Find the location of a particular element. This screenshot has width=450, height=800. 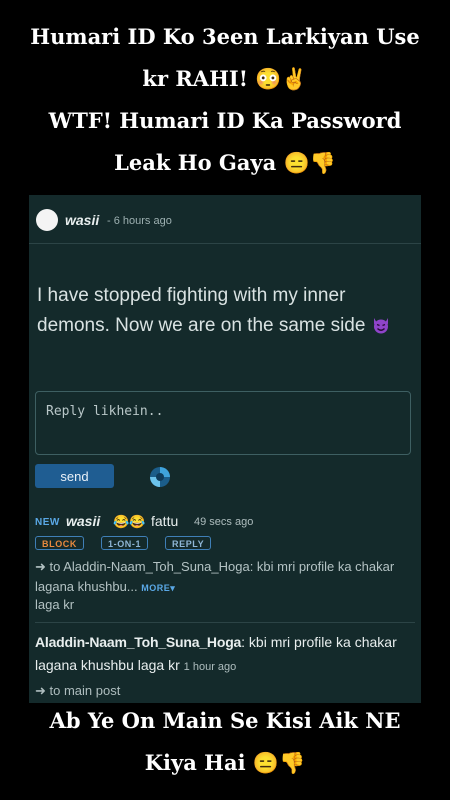

main-post-link: ➜ to main post is located at coordinates (77, 691).